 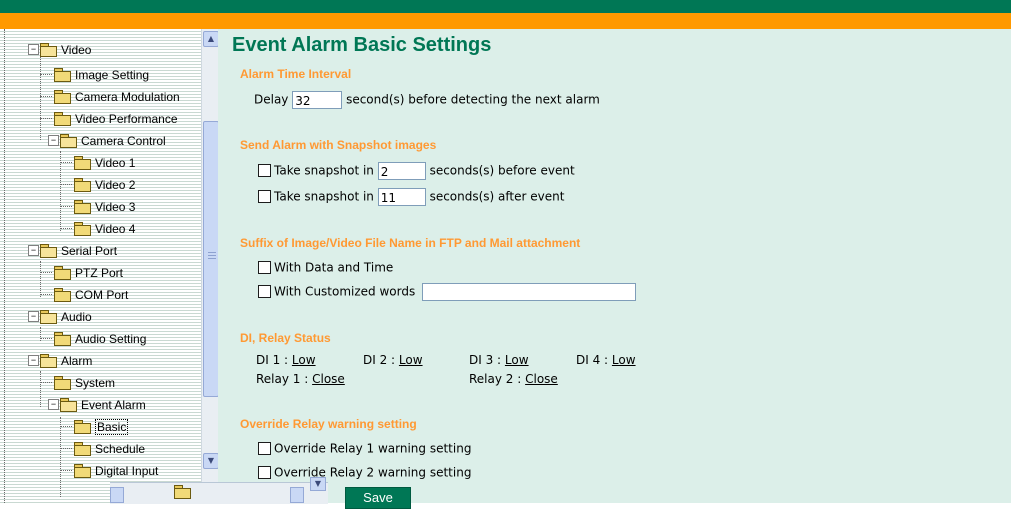 I want to click on with-custom-label: With Customized words, so click(x=345, y=291).